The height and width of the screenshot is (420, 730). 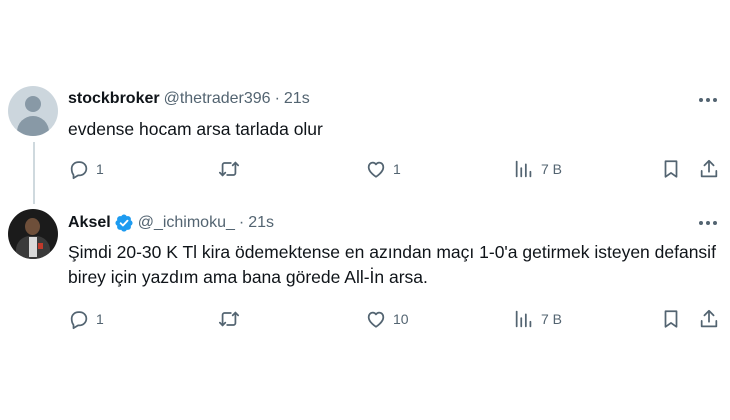 I want to click on user-handle: @_ichimoku_, so click(x=186, y=223).